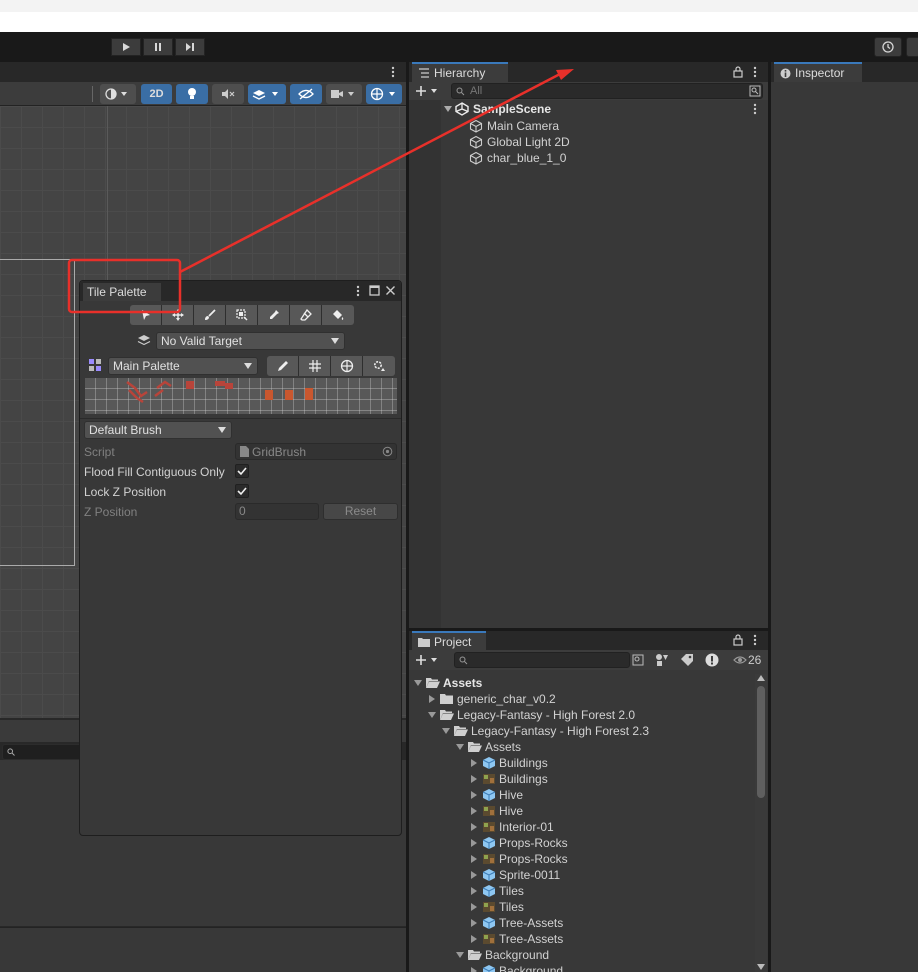 Image resolution: width=918 pixels, height=972 pixels. I want to click on annotation-arrowhead, so click(565, 74).